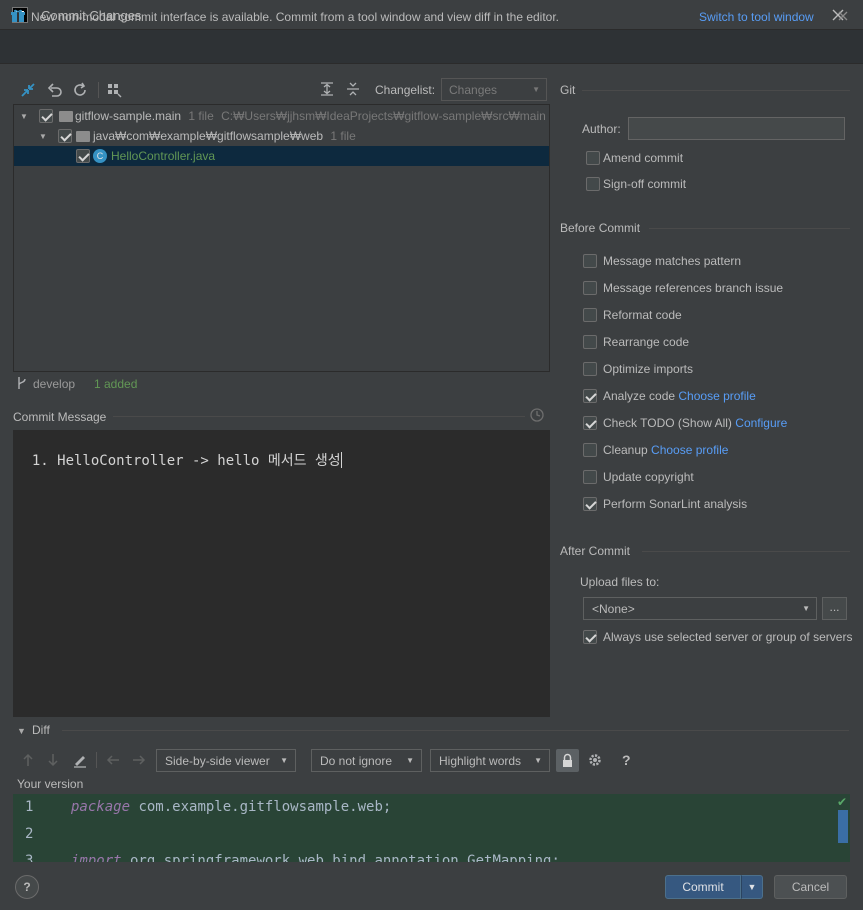  Describe the element at coordinates (29, 857) in the screenshot. I see `line-number: 3` at that location.